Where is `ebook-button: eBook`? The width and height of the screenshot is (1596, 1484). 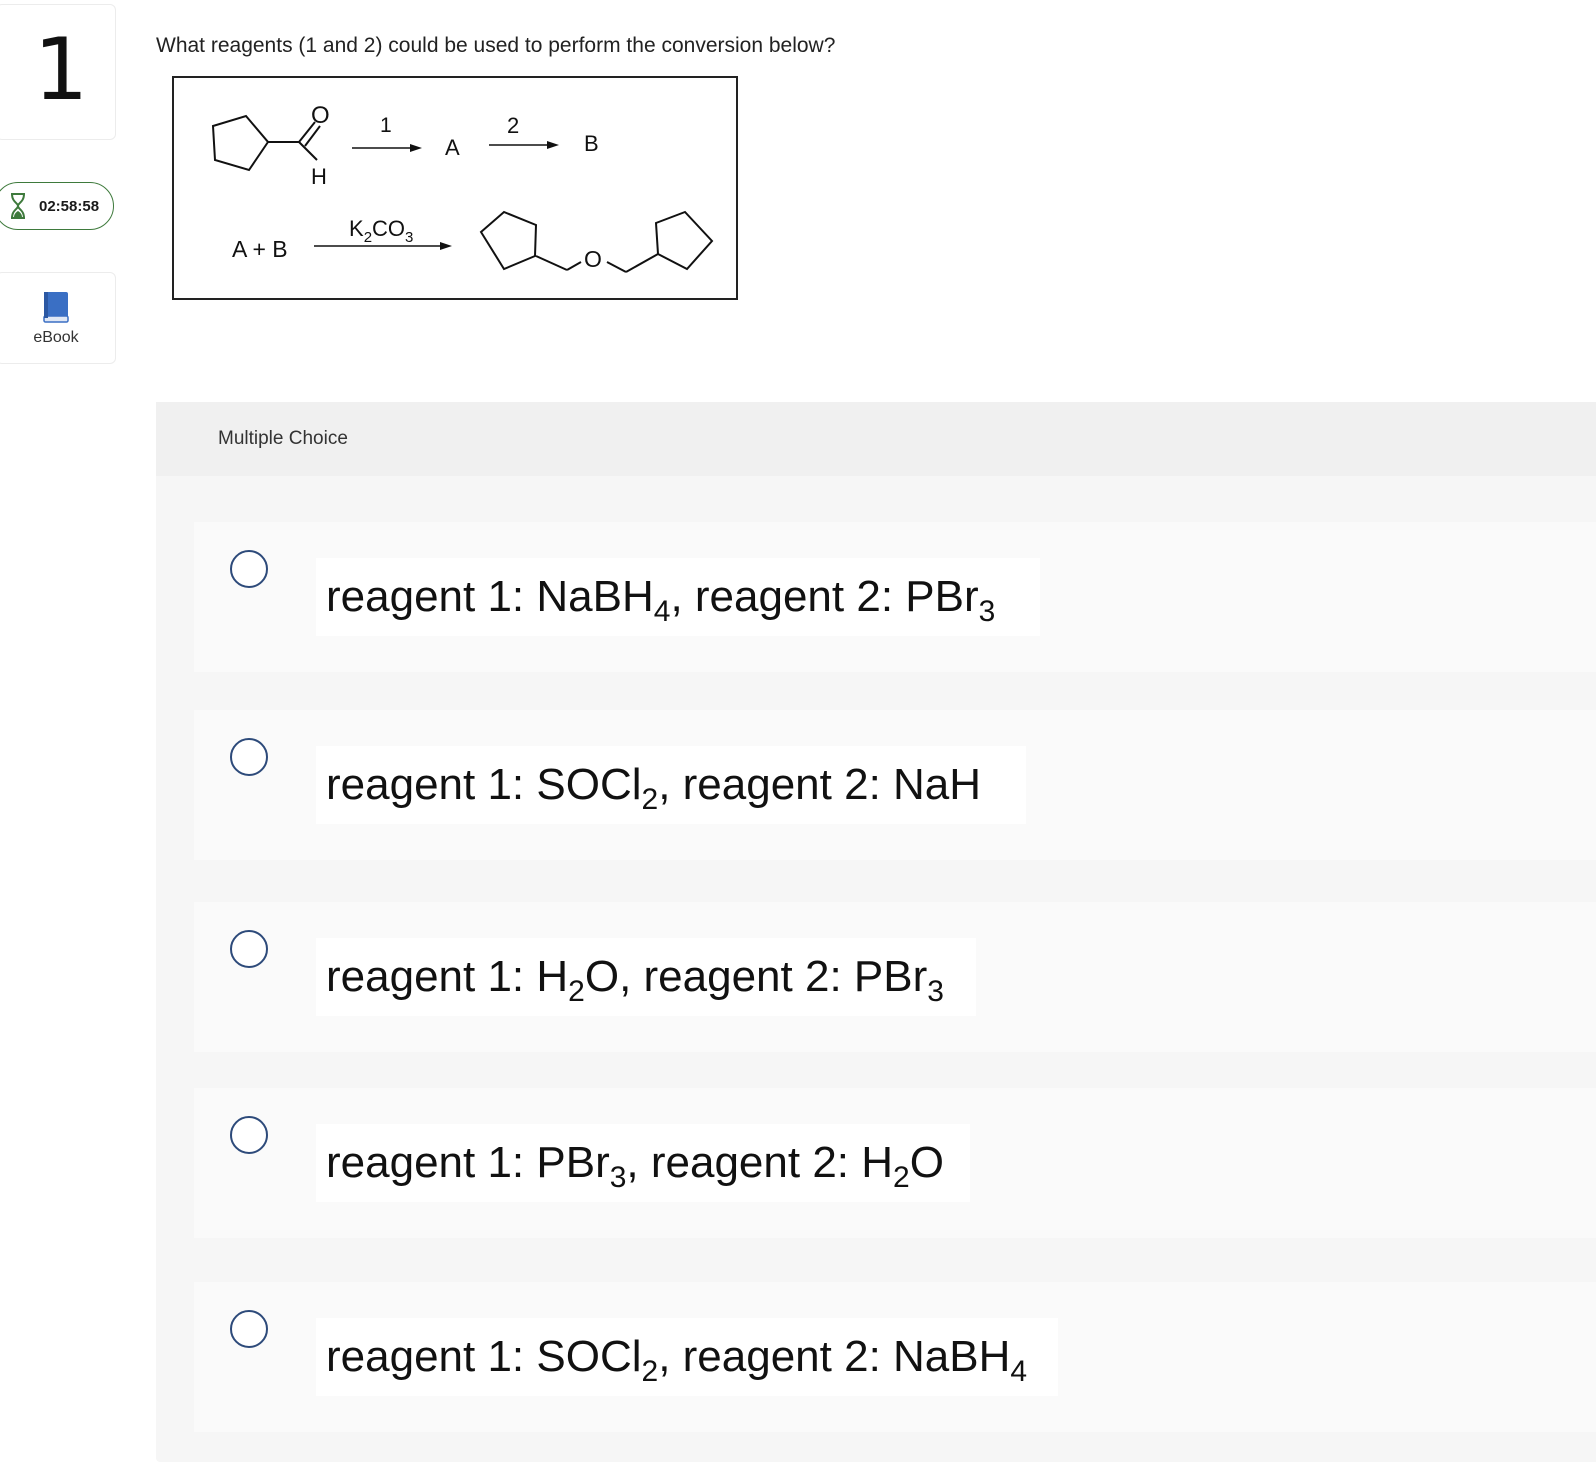
ebook-button: eBook is located at coordinates (58, 318).